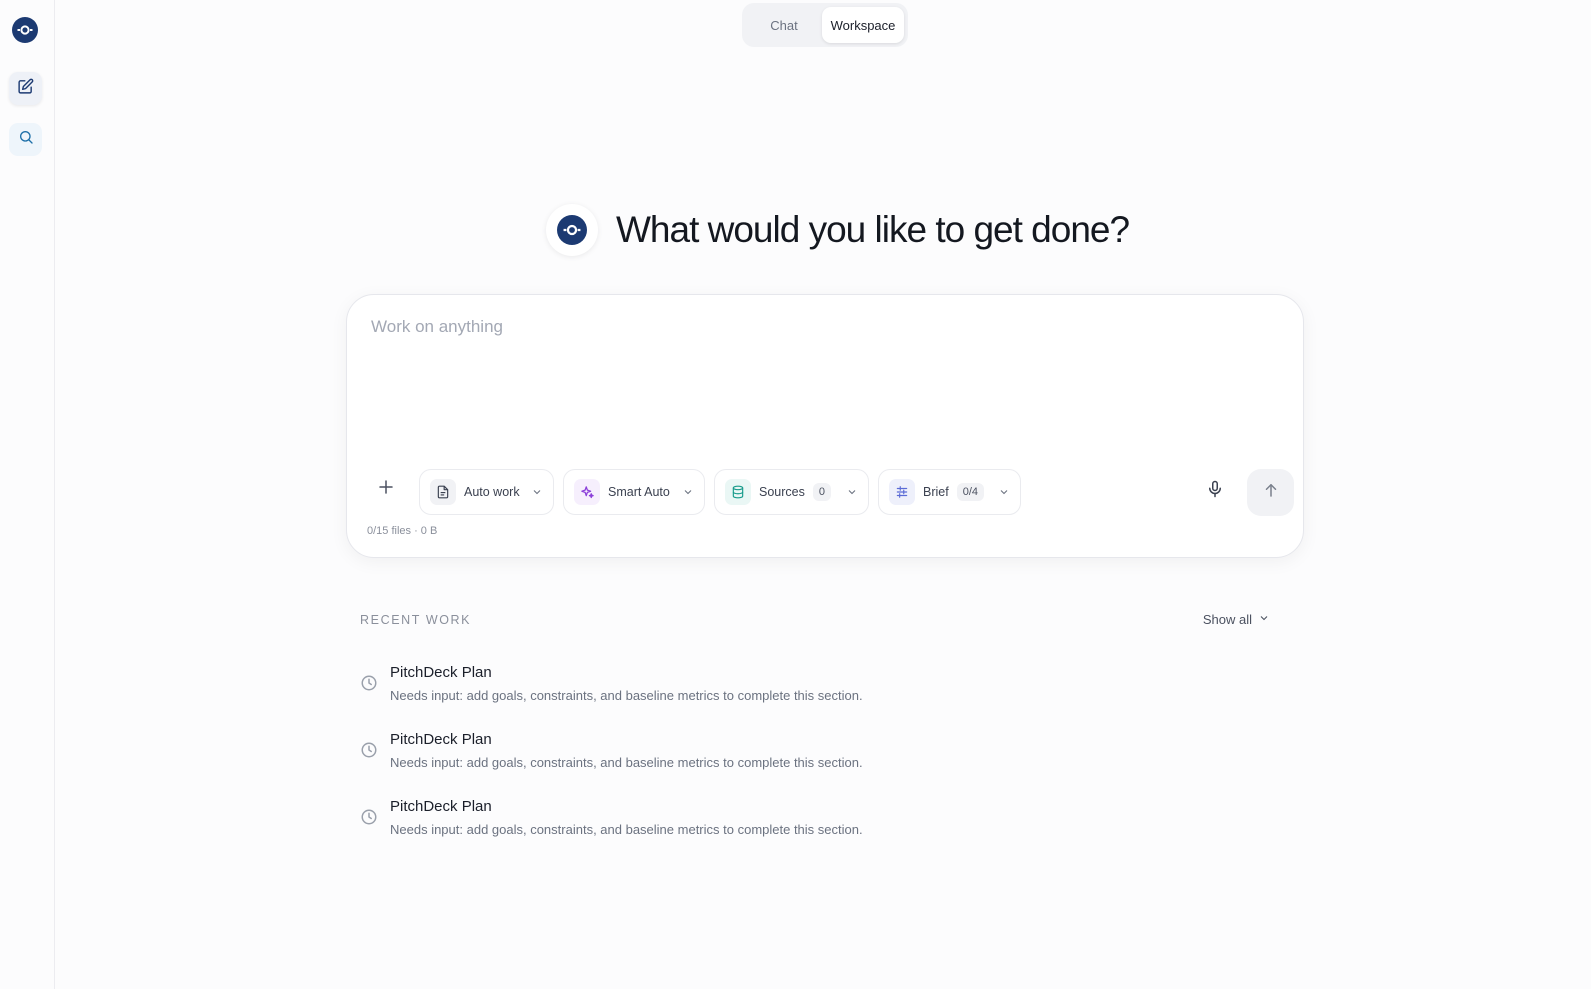 This screenshot has width=1591, height=989. I want to click on recent-work-header: RECENT WORK Show all, so click(827, 621).